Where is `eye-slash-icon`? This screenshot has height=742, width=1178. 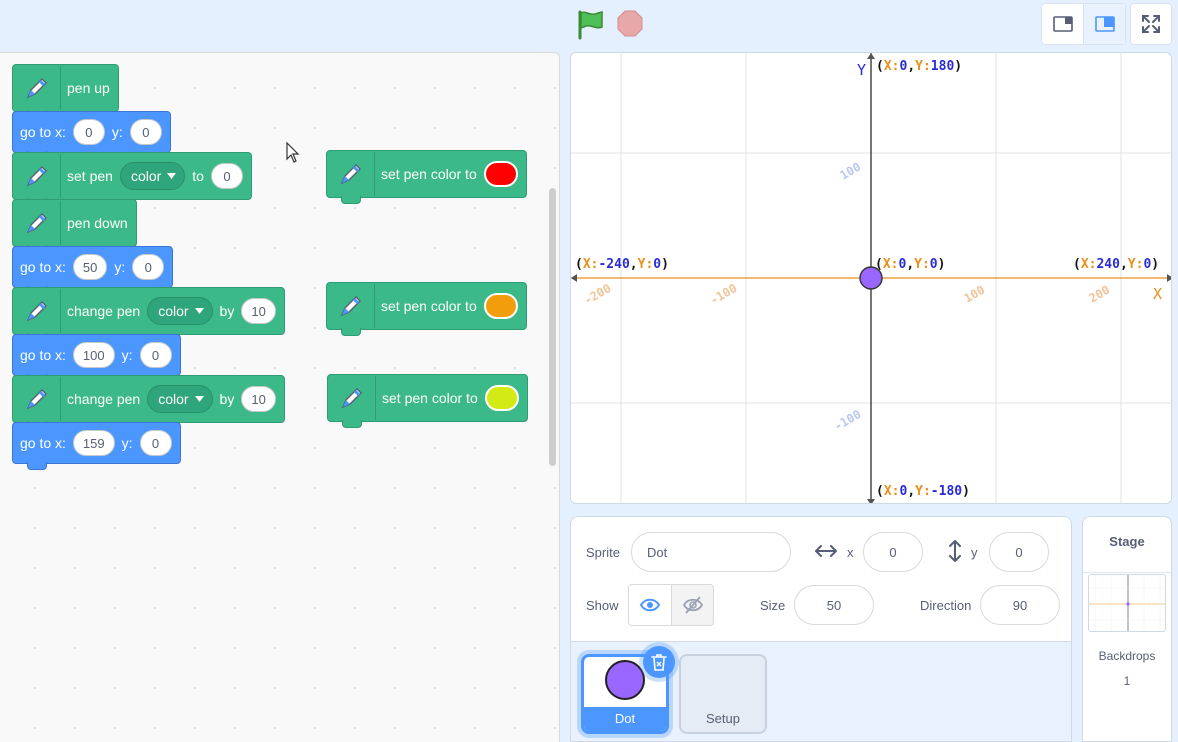
eye-slash-icon is located at coordinates (692, 605).